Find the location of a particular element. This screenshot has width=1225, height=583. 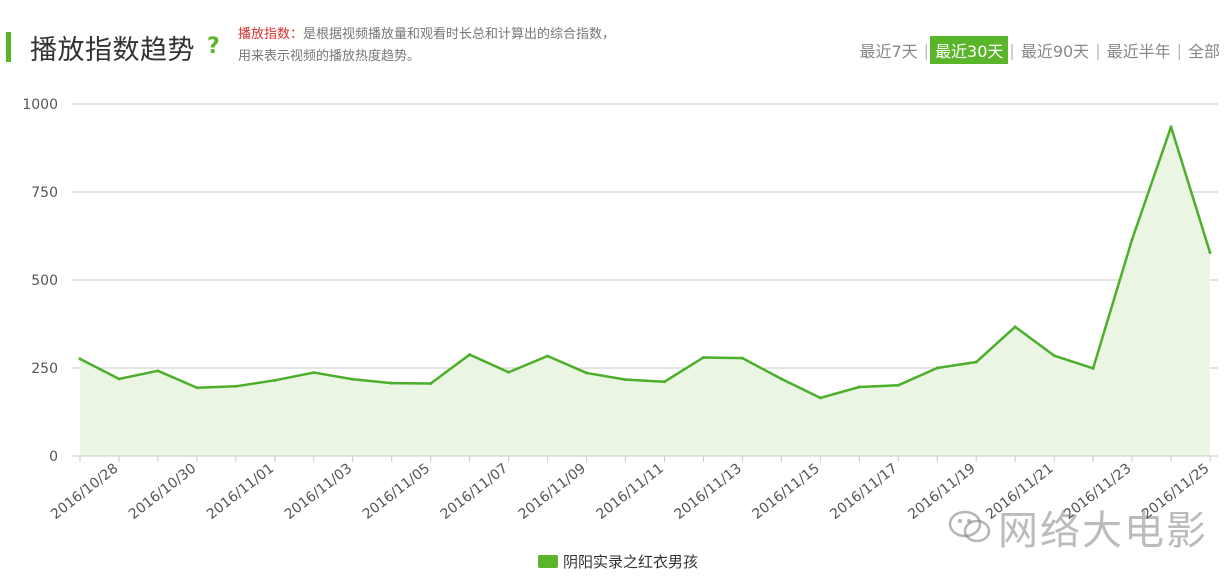

watermark: 网络大电影 is located at coordinates (1078, 527).